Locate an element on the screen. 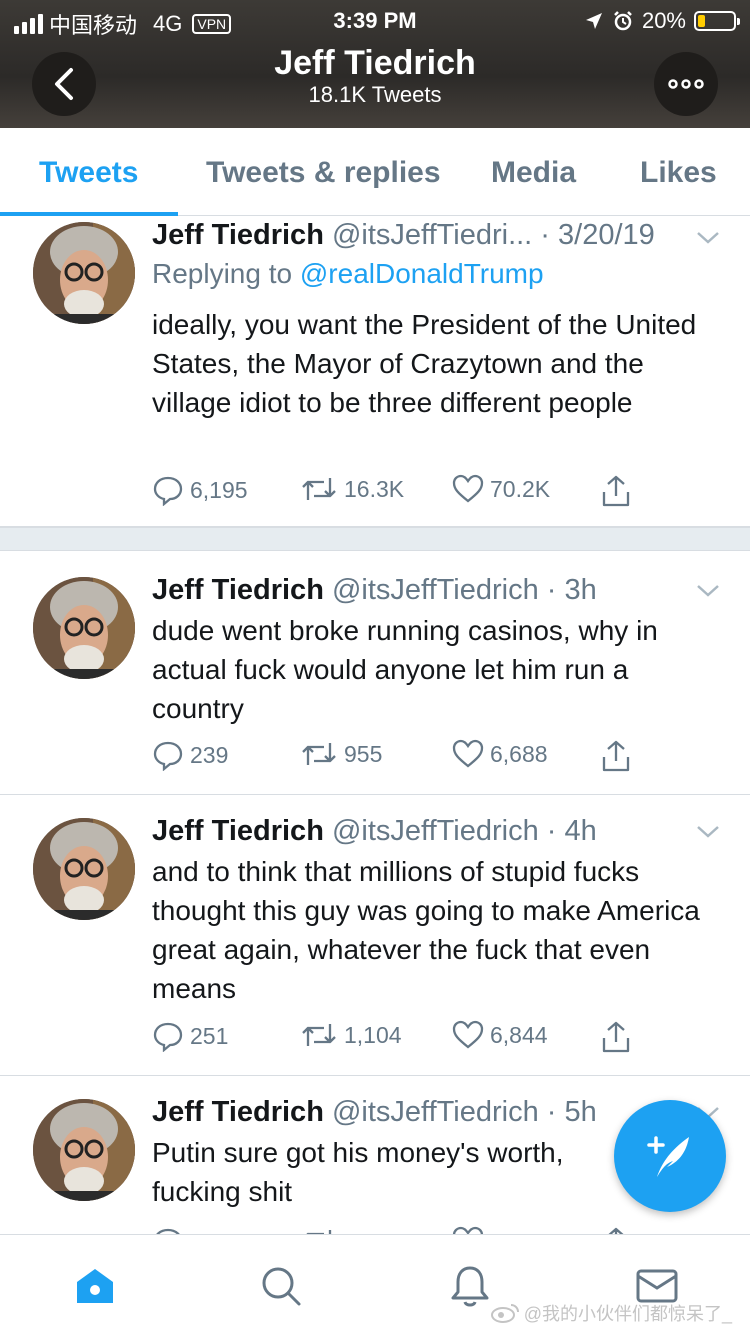 This screenshot has height=1334, width=750. retweet-button: 16.3K is located at coordinates (352, 489).